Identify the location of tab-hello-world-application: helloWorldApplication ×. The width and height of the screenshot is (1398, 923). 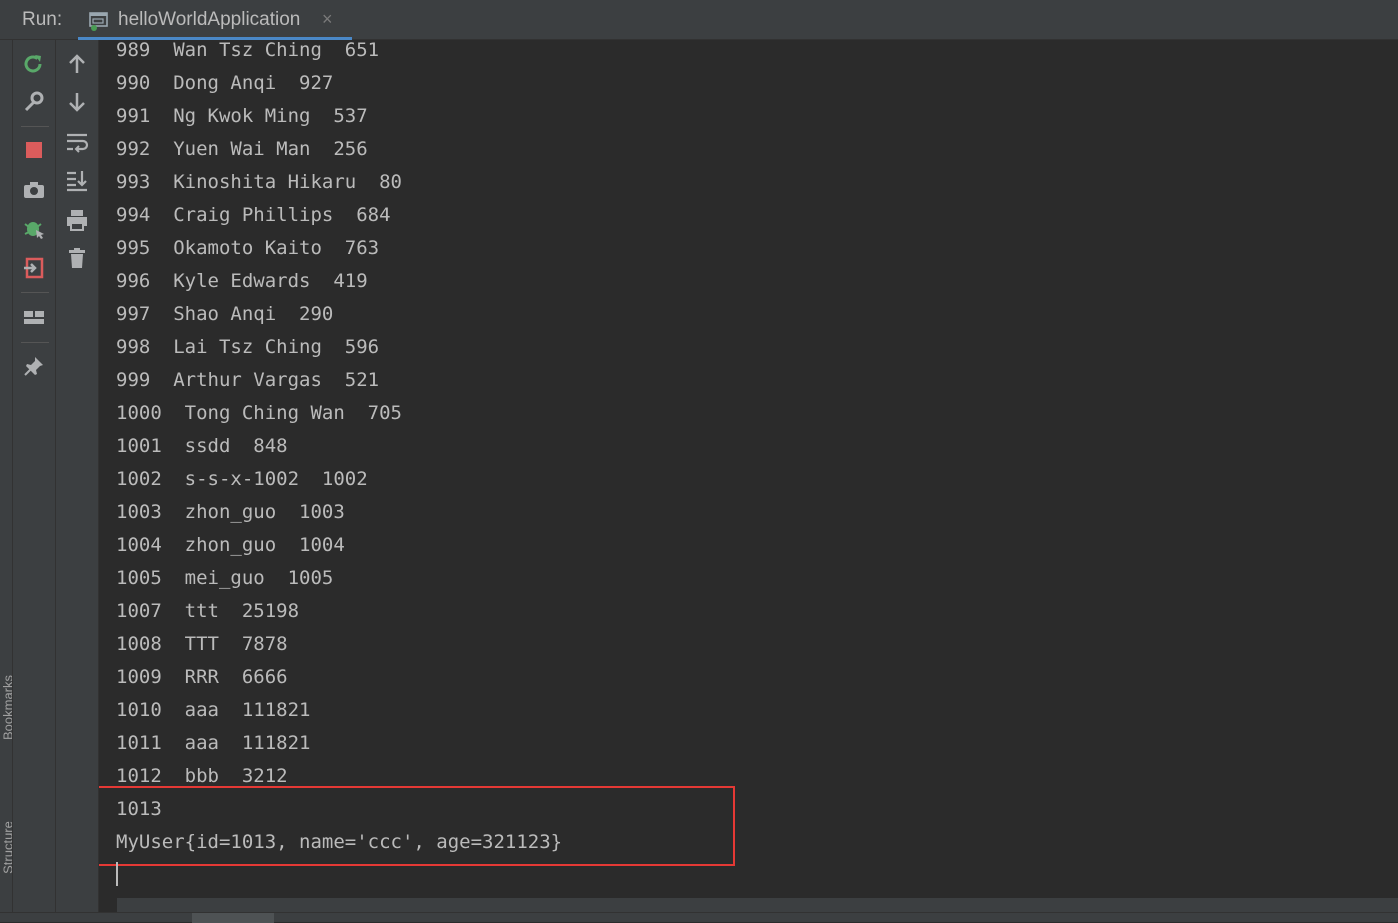
(215, 20).